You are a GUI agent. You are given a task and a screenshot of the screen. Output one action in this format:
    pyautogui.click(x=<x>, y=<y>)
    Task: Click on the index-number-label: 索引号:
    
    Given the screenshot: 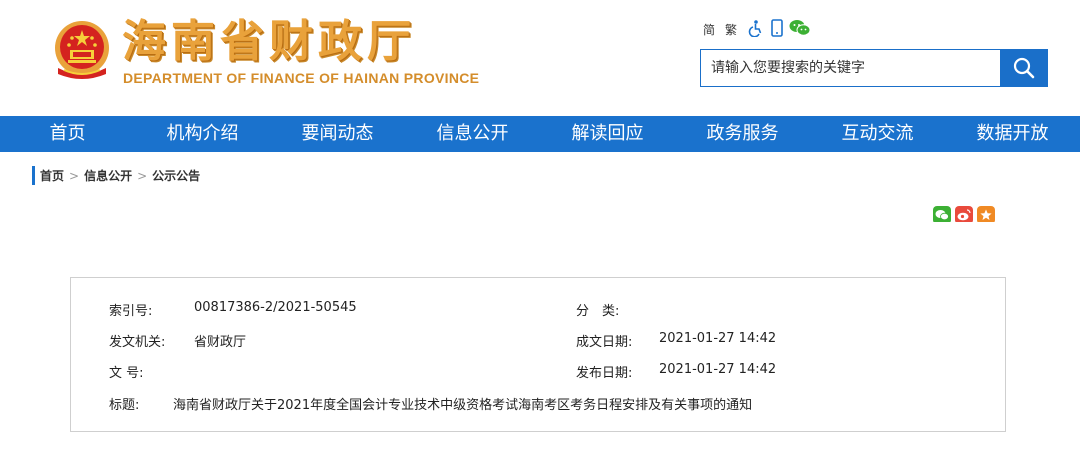 What is the action you would take?
    pyautogui.click(x=131, y=311)
    